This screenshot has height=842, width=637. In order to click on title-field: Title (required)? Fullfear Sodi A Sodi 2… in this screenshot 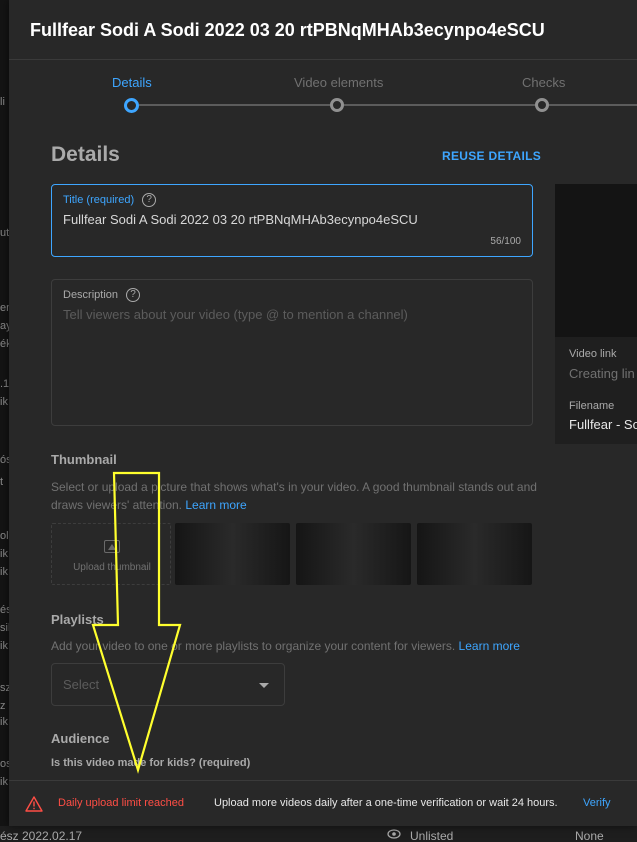, I will do `click(292, 220)`.